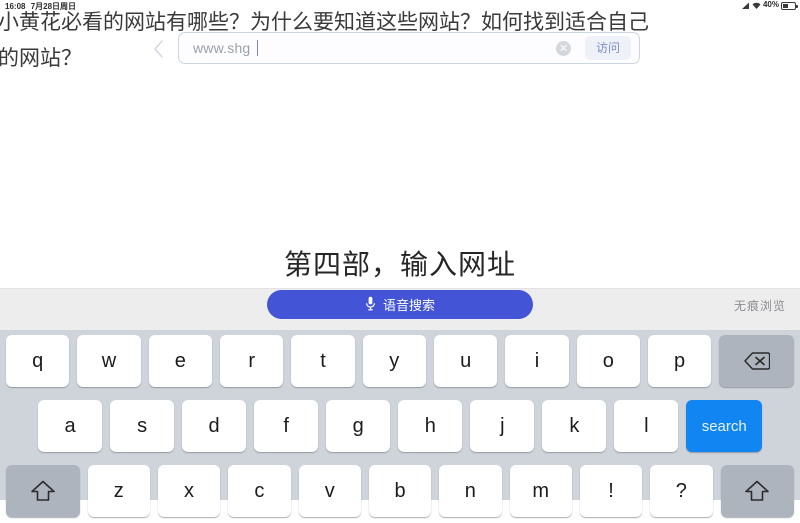 Image resolution: width=800 pixels, height=523 pixels. I want to click on back-chevron-icon, so click(159, 49).